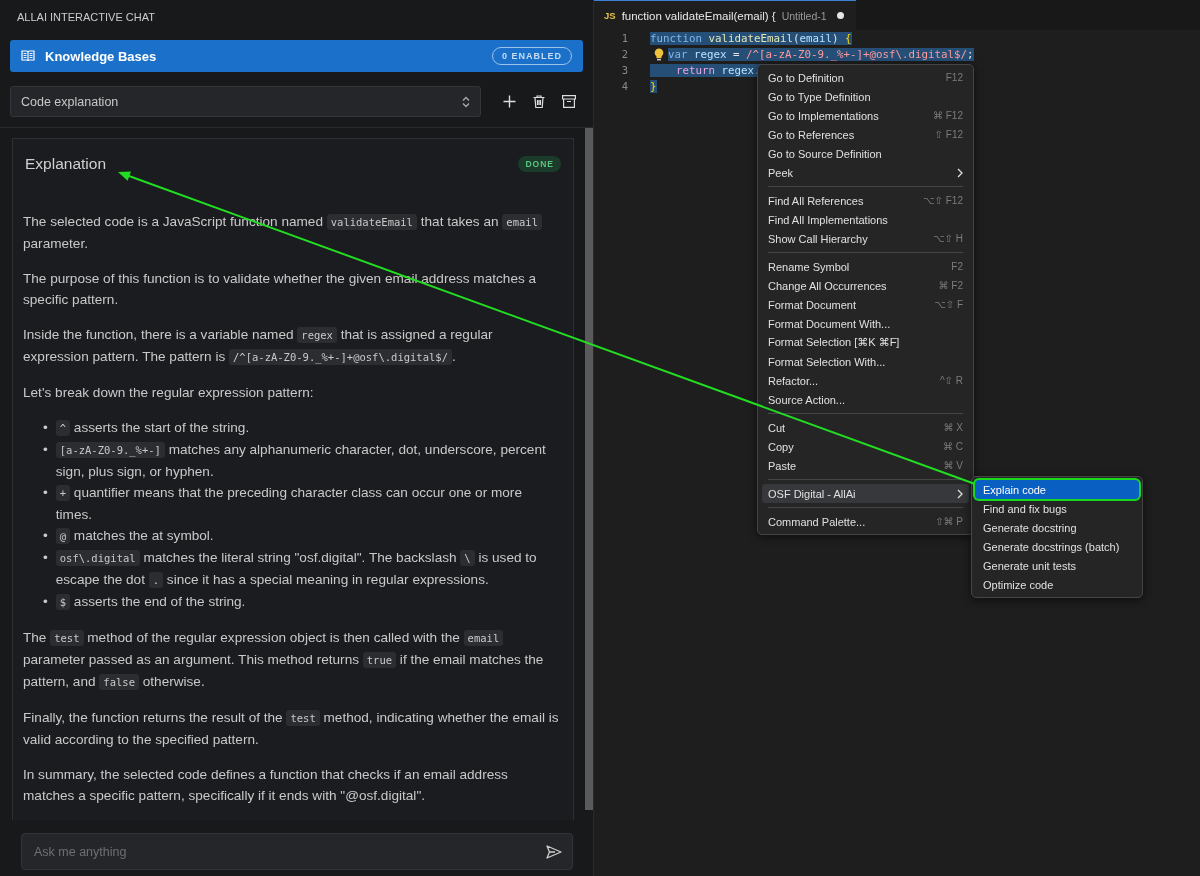  What do you see at coordinates (865, 219) in the screenshot?
I see `menu-item: Find All Implementations` at bounding box center [865, 219].